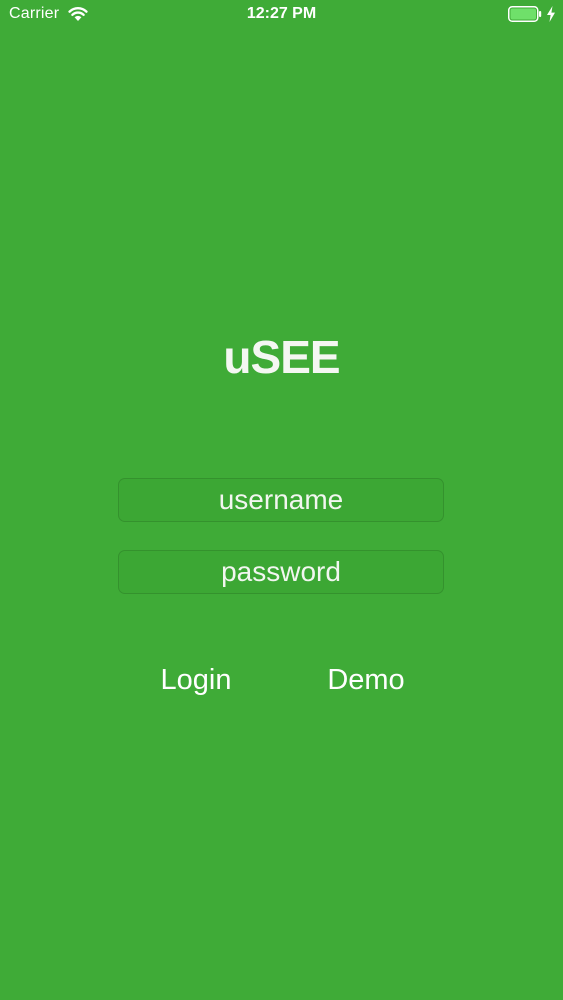  I want to click on username-input, so click(281, 500).